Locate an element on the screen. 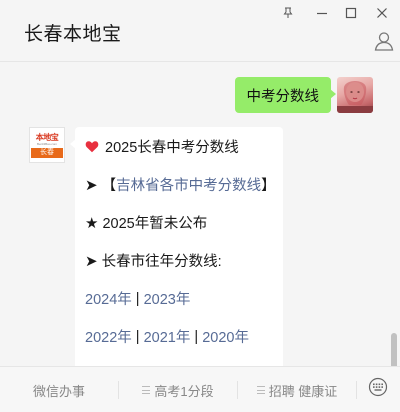 This screenshot has width=400, height=412. menu-item-label: 高考1分段 is located at coordinates (184, 391).